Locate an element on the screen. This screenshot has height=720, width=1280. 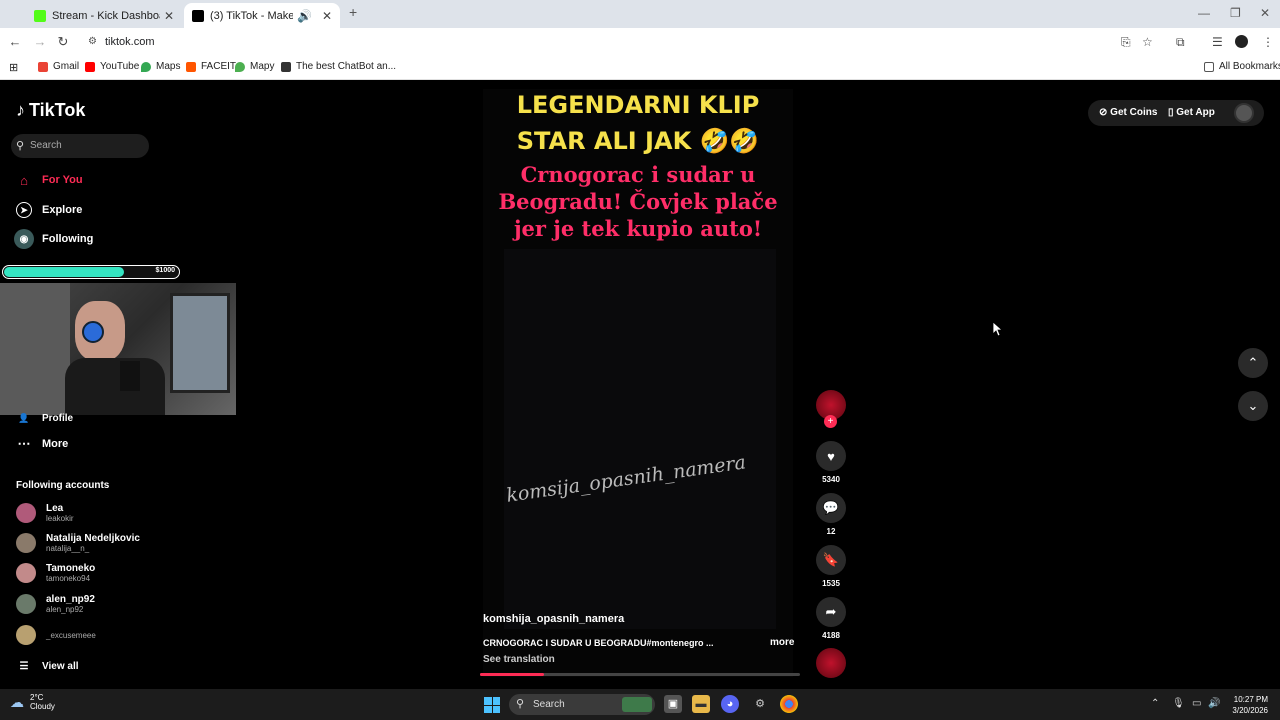
minimize-icon: — is located at coordinates (1204, 13).